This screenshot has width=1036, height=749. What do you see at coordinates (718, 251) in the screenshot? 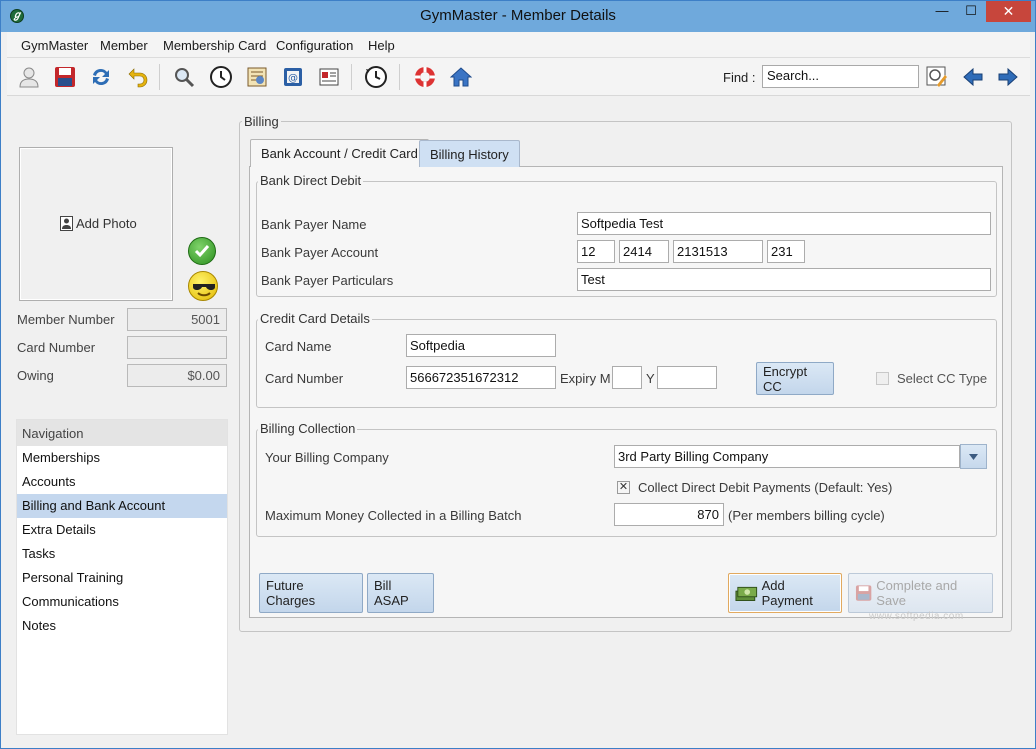
I see `bank-account-number-input: 2131513` at bounding box center [718, 251].